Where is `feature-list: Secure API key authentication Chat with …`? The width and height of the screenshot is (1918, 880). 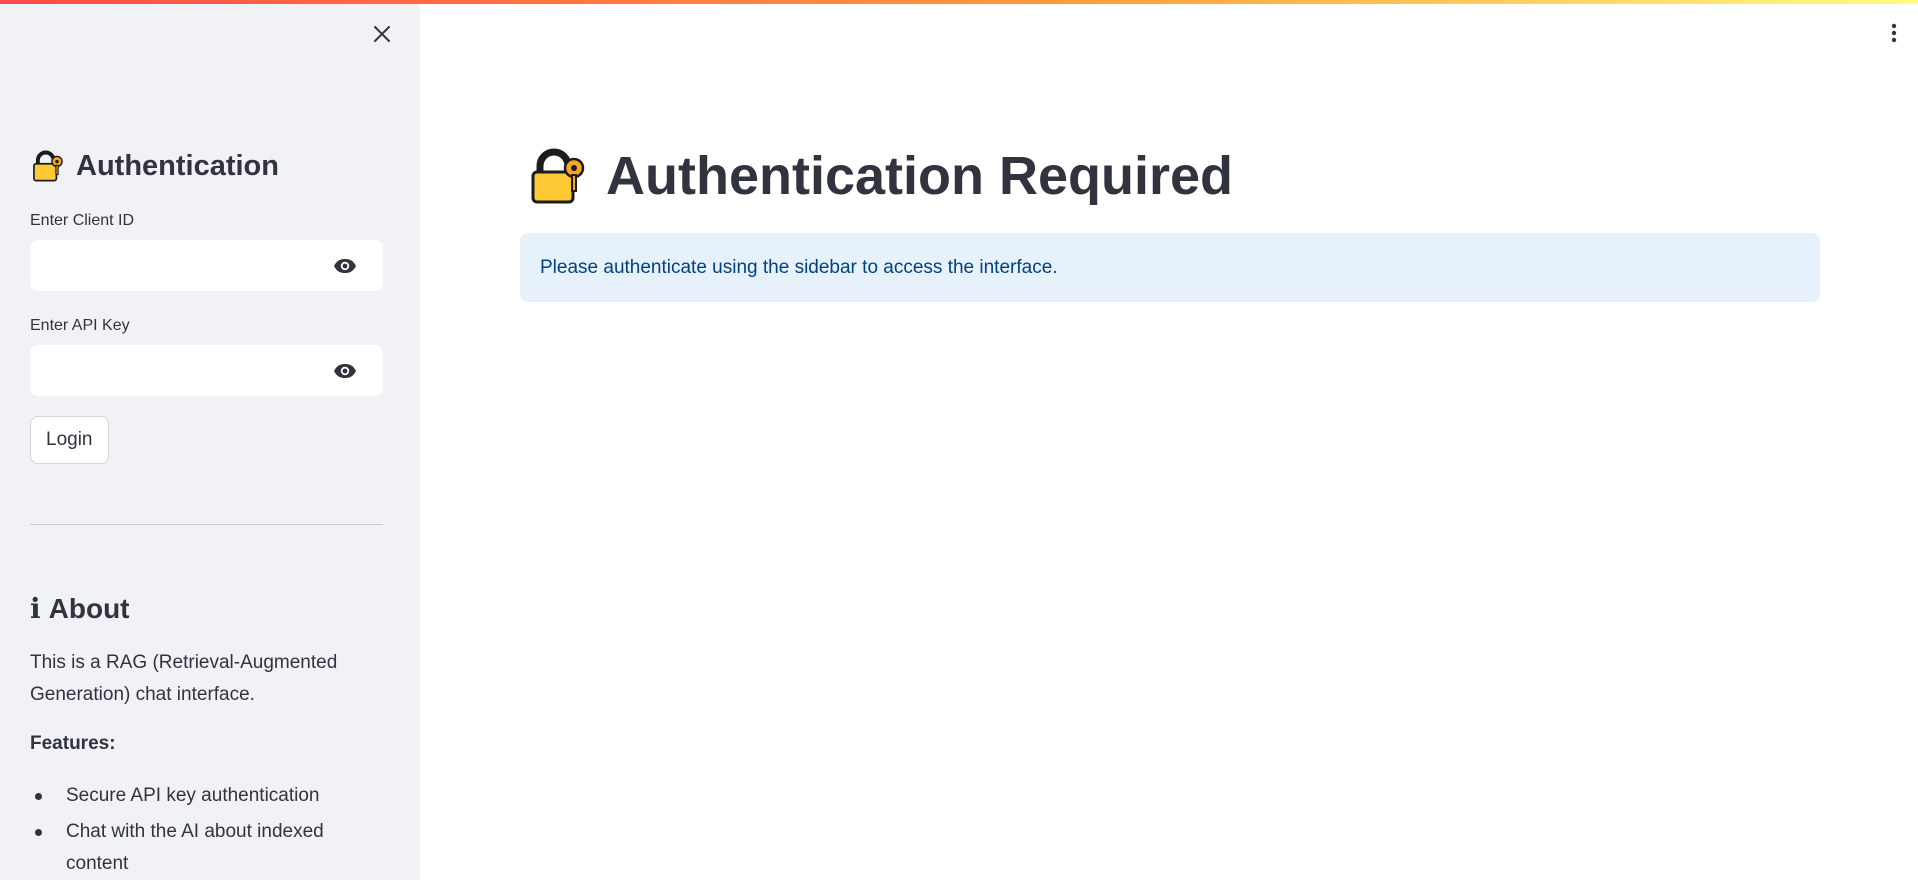
feature-list: Secure API key authentication Chat with … is located at coordinates (206, 830).